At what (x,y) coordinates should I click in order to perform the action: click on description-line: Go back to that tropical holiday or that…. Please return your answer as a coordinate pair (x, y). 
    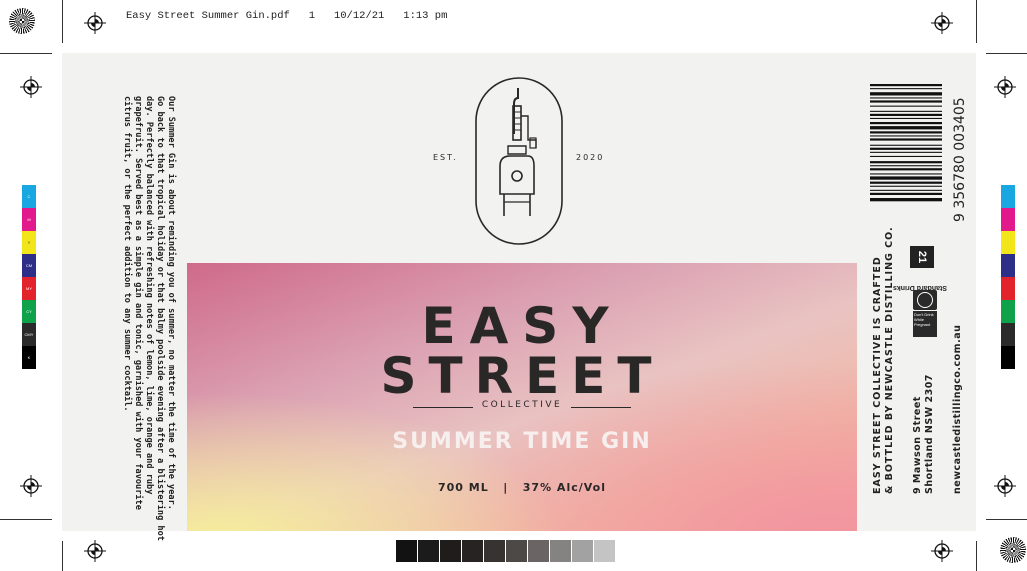
    Looking at the image, I should click on (160, 318).